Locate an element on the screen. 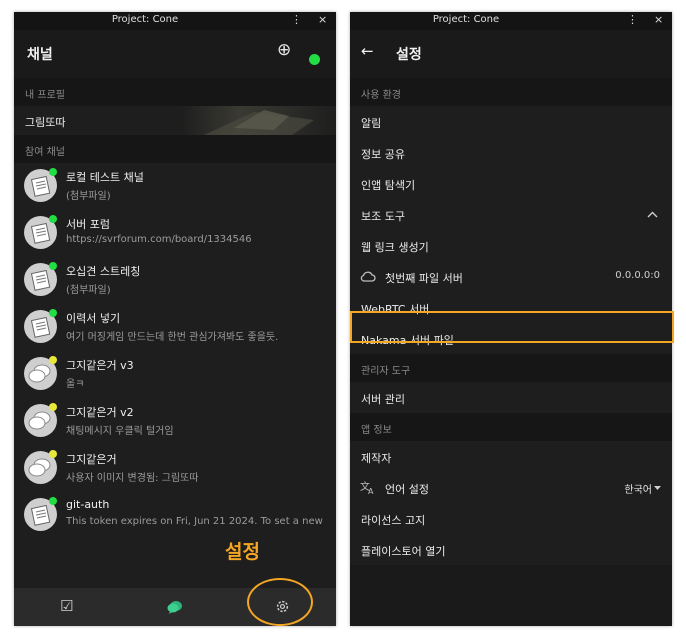  section-label: 관리자 도구 is located at coordinates (386, 371).